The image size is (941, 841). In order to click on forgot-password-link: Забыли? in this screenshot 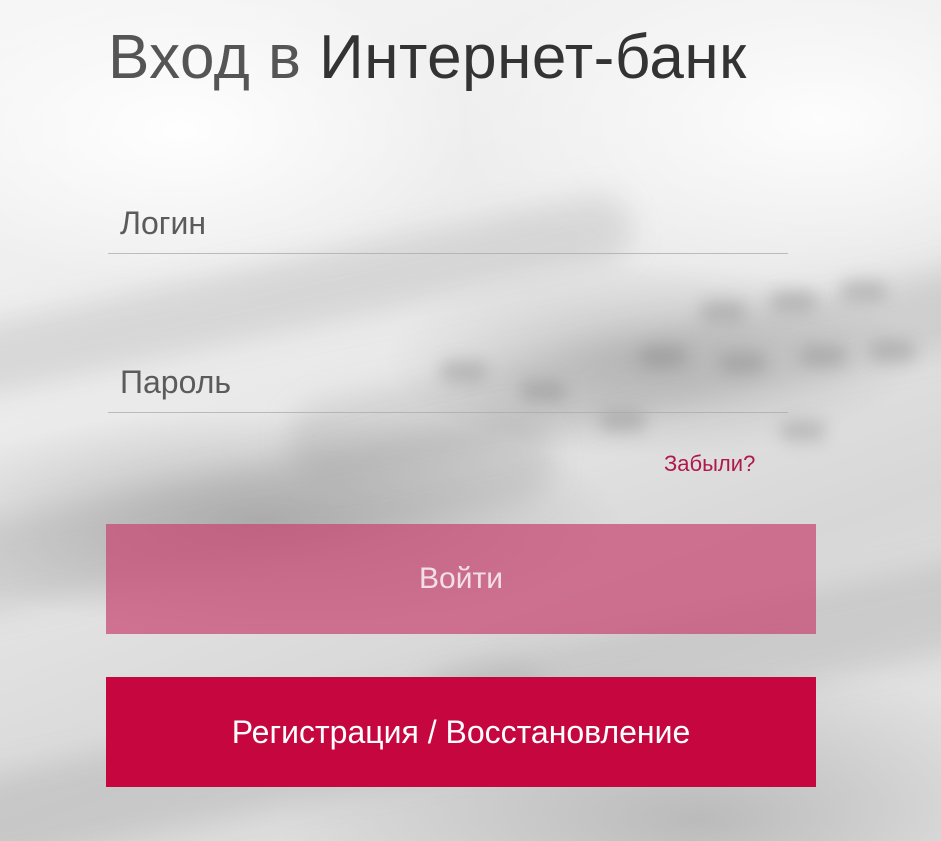, I will do `click(709, 464)`.